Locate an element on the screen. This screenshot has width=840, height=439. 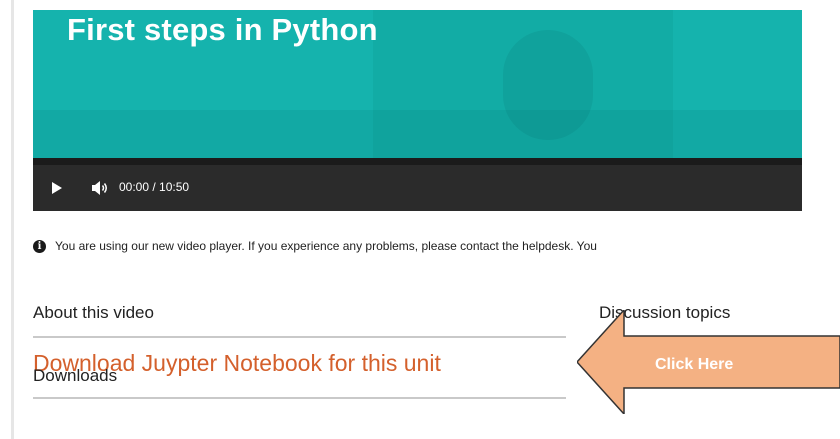
left-border-rule is located at coordinates (12, 219).